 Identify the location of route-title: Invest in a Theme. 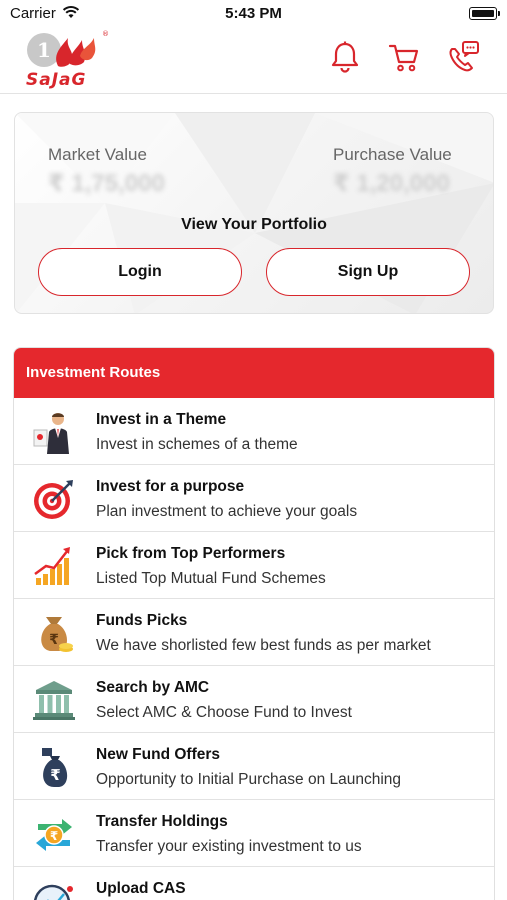
(161, 419).